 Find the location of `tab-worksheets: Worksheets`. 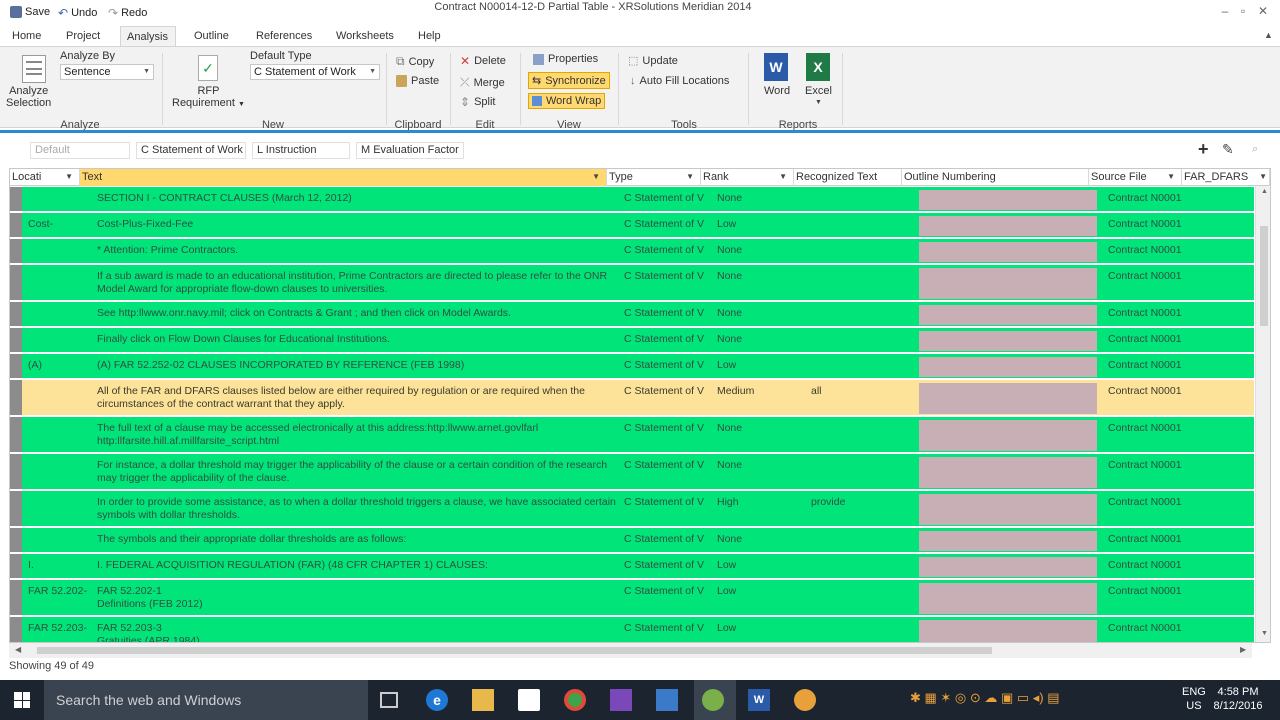

tab-worksheets: Worksheets is located at coordinates (365, 36).